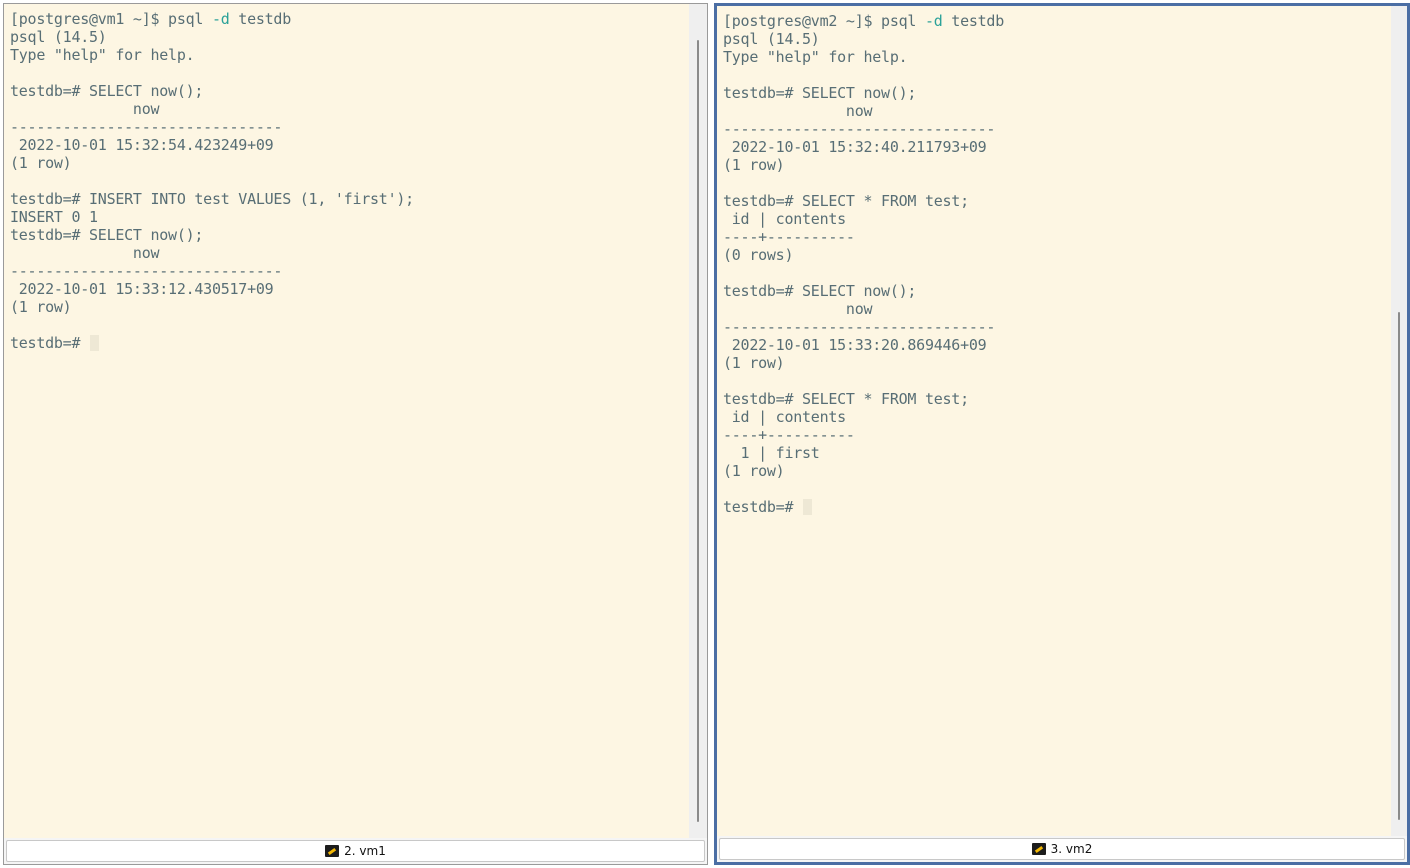  Describe the element at coordinates (365, 851) in the screenshot. I see `tab-label: 2. vm1` at that location.